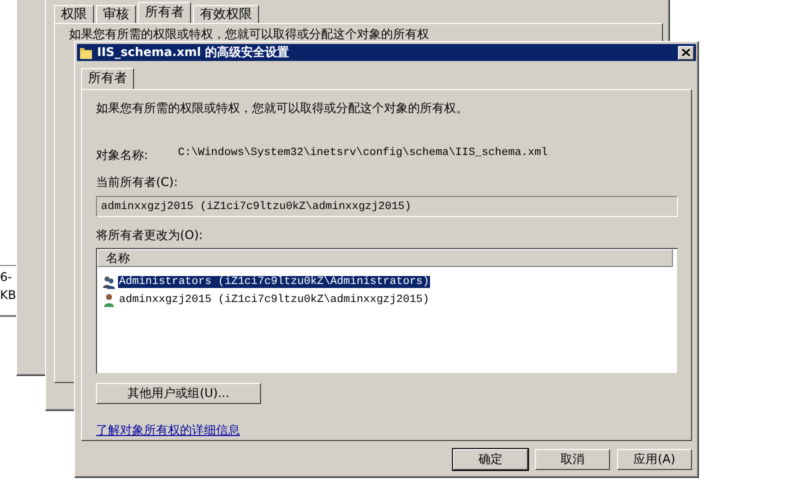 This screenshot has height=492, width=797. What do you see at coordinates (150, 235) in the screenshot?
I see `change-owner-label: 将所有者更改为(O):` at bounding box center [150, 235].